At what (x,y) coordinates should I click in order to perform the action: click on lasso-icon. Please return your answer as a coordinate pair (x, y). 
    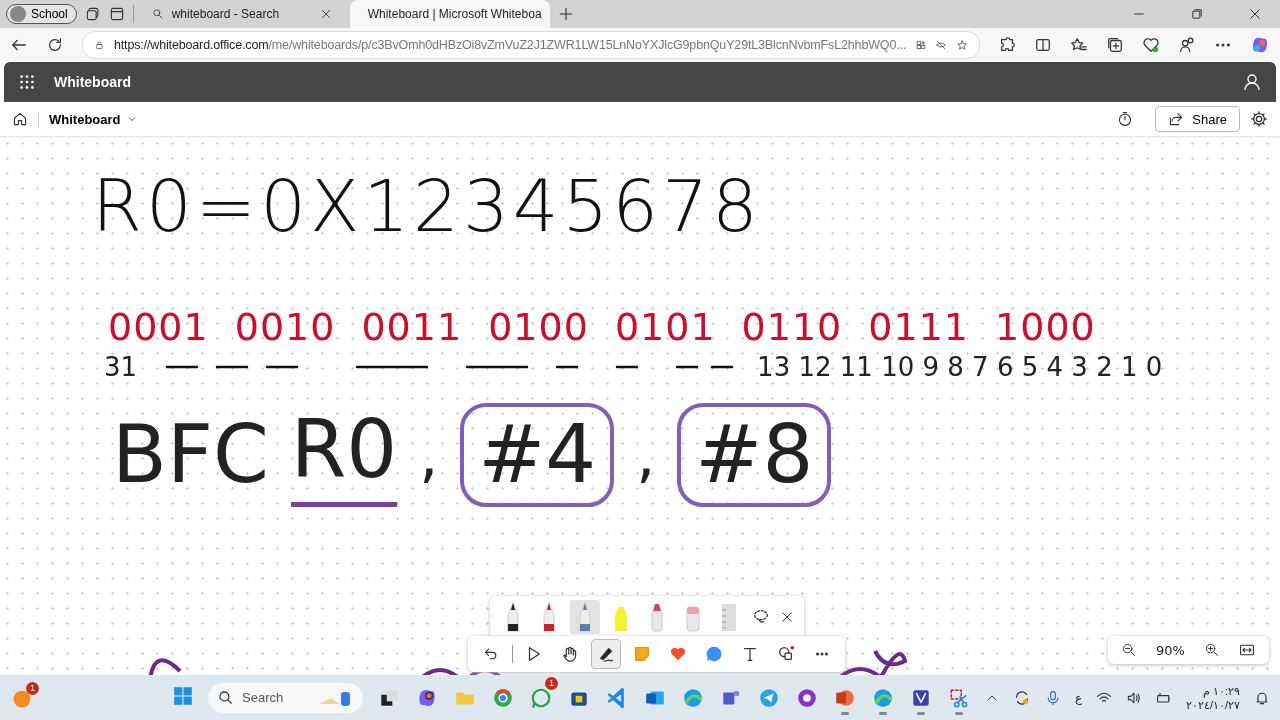
    Looking at the image, I should click on (761, 617).